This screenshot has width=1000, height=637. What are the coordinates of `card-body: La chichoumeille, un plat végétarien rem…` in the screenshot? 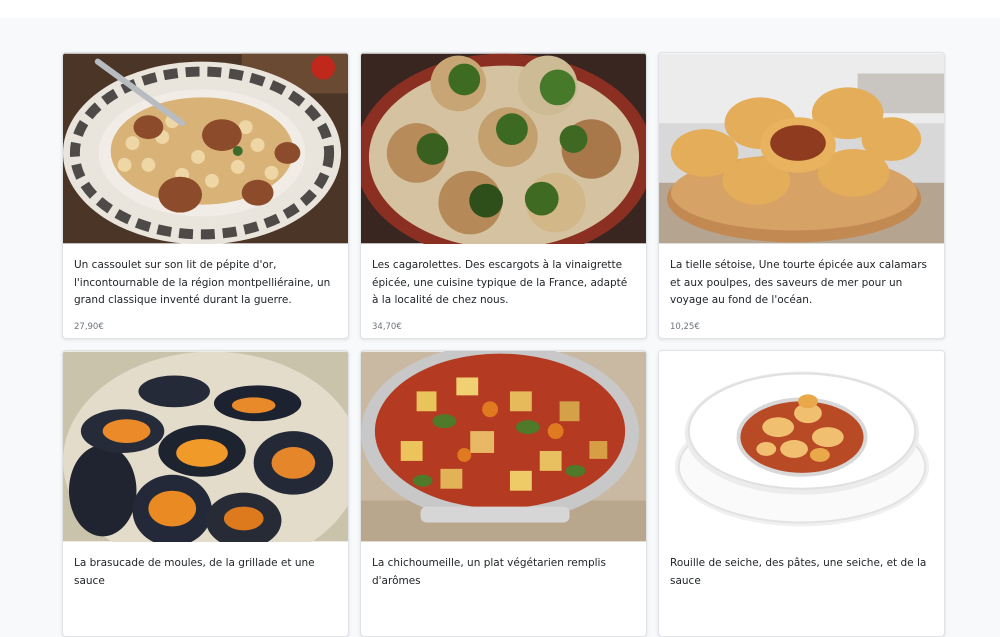 It's located at (503, 572).